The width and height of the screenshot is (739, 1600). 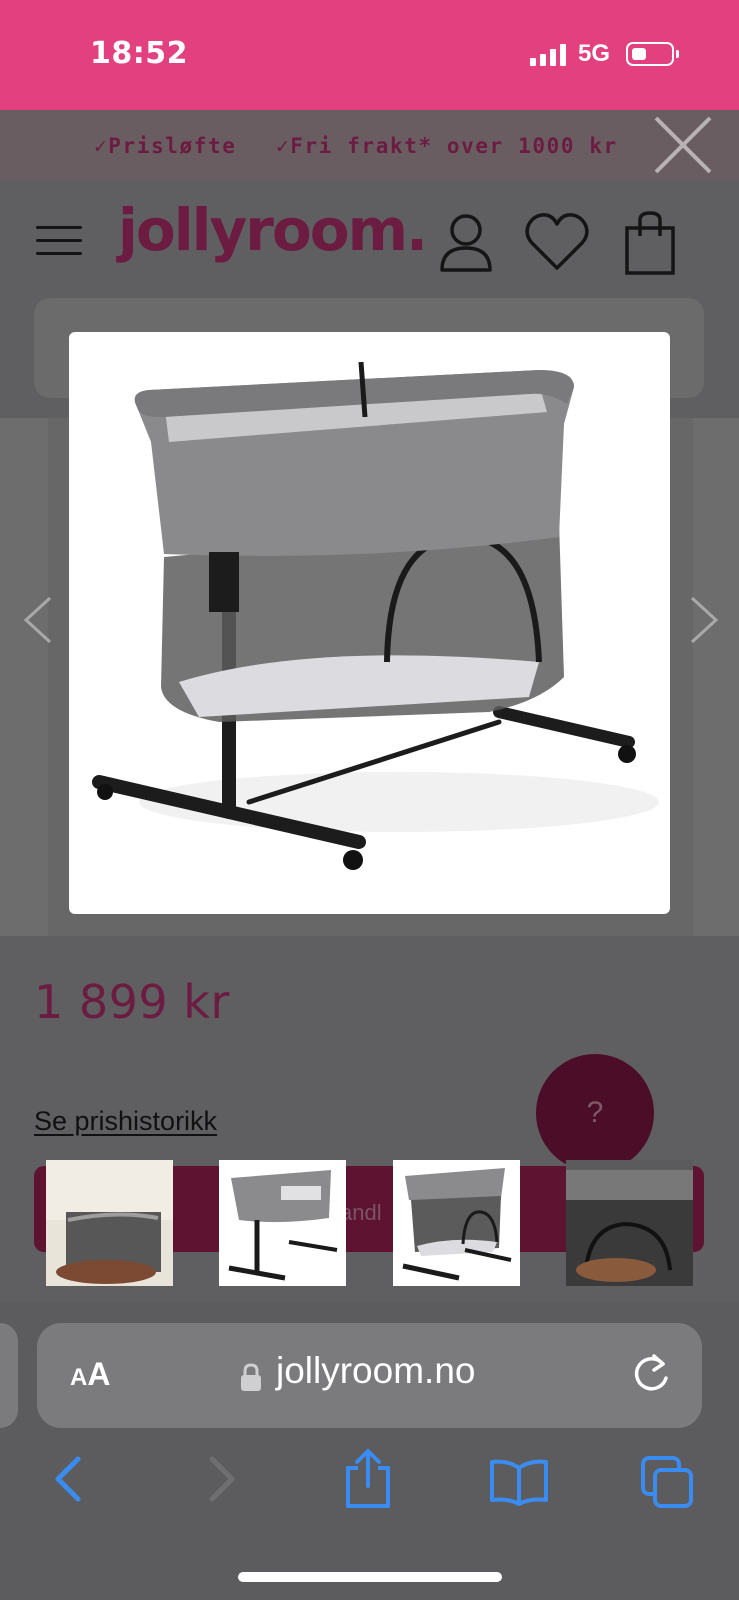 I want to click on menu-icon, so click(x=59, y=241).